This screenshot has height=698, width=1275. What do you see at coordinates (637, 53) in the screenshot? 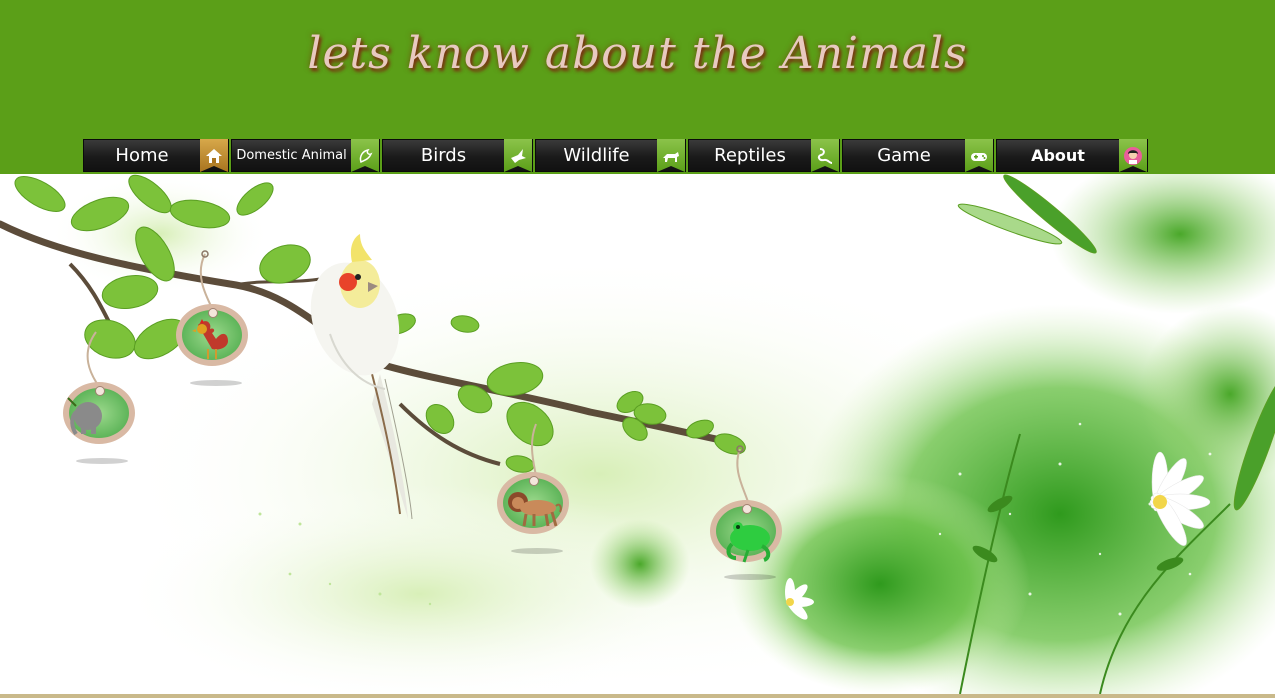
I see `site-title: lets know about the Animals` at bounding box center [637, 53].